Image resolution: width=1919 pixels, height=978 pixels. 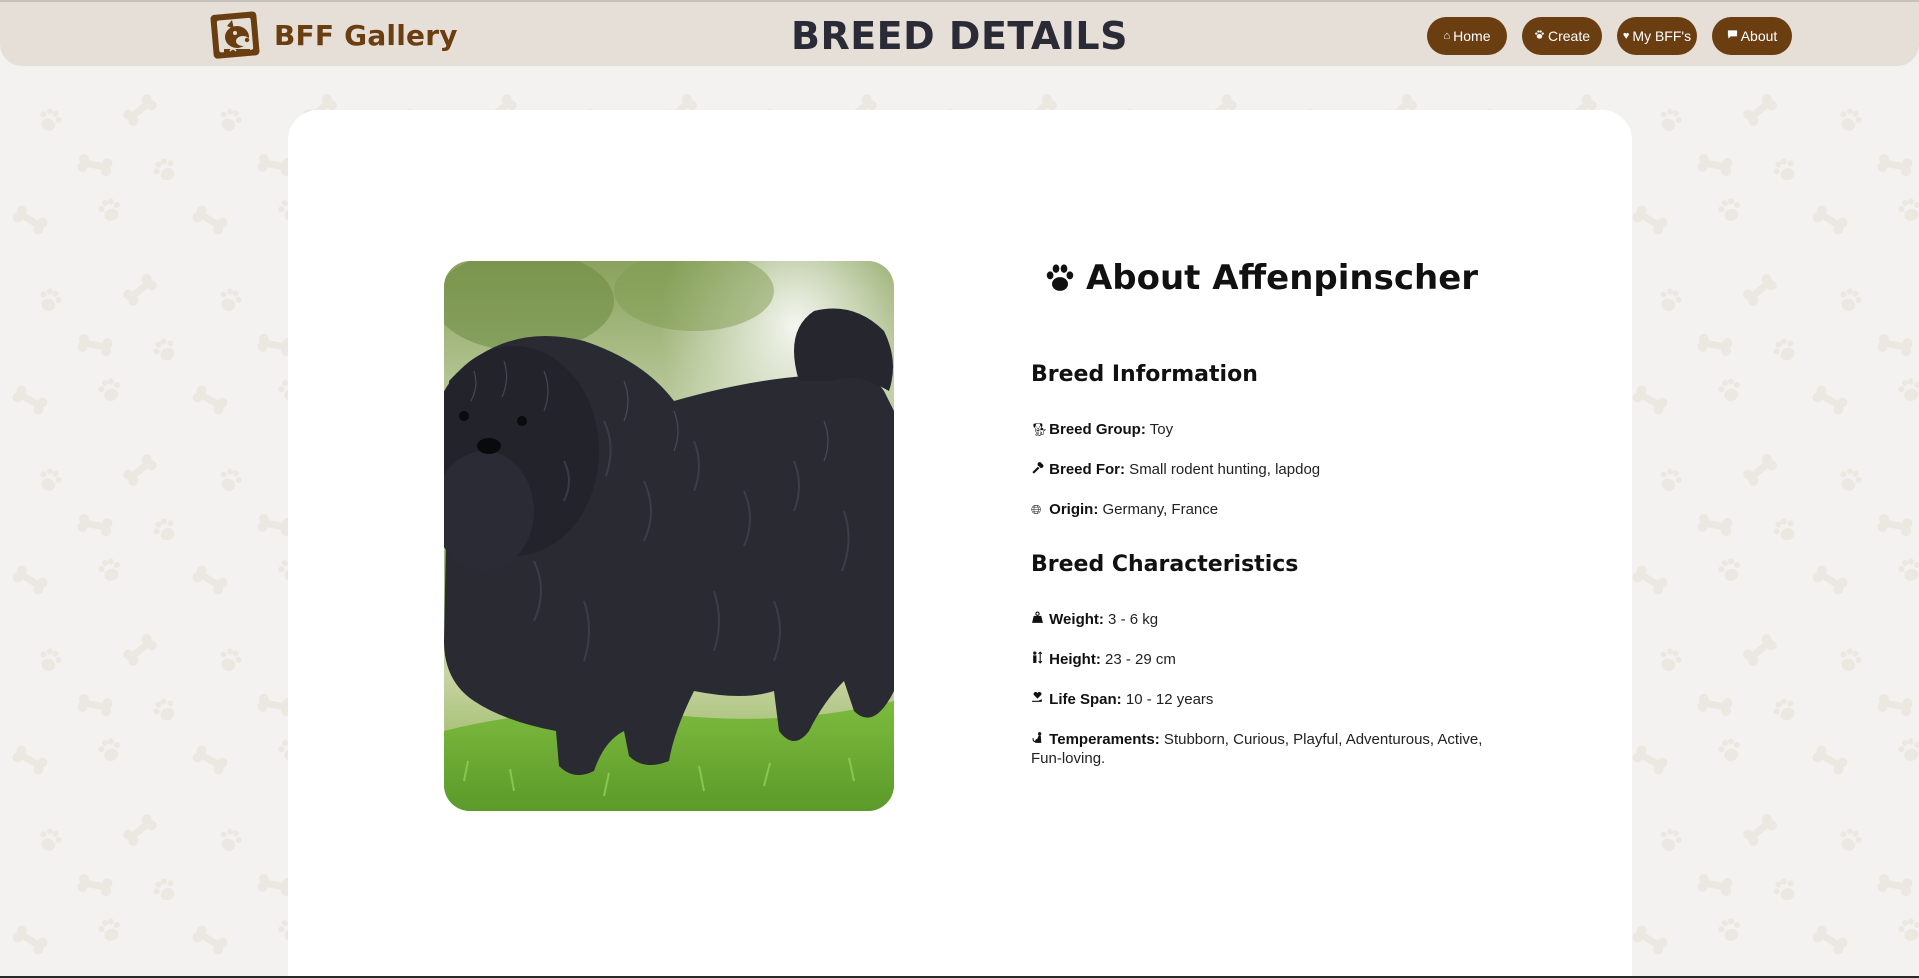 I want to click on my-bffs-label: My BFF's, so click(x=1662, y=36).